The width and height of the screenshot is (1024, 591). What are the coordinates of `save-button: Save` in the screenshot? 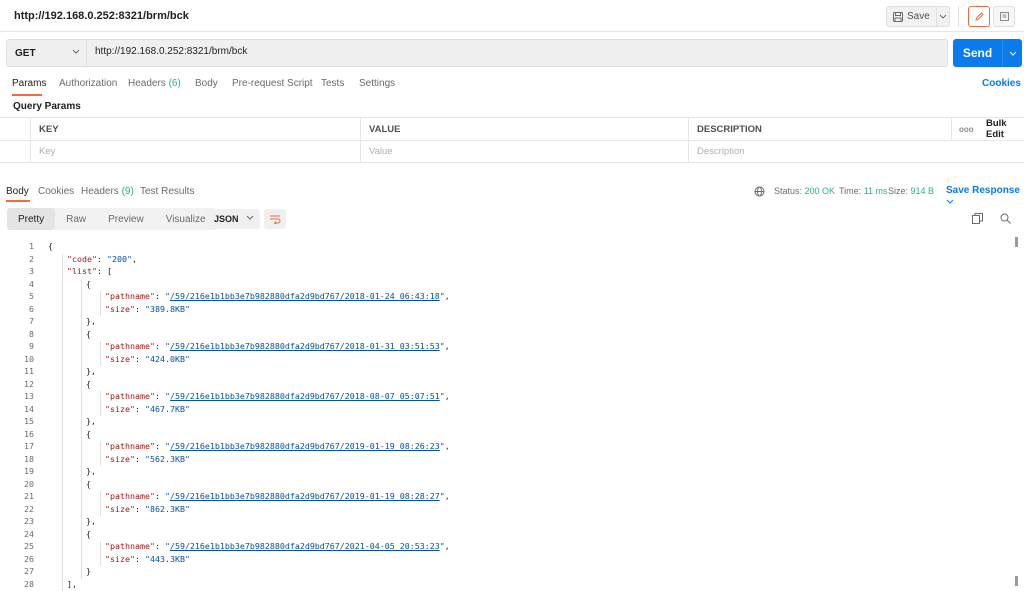 It's located at (912, 16).